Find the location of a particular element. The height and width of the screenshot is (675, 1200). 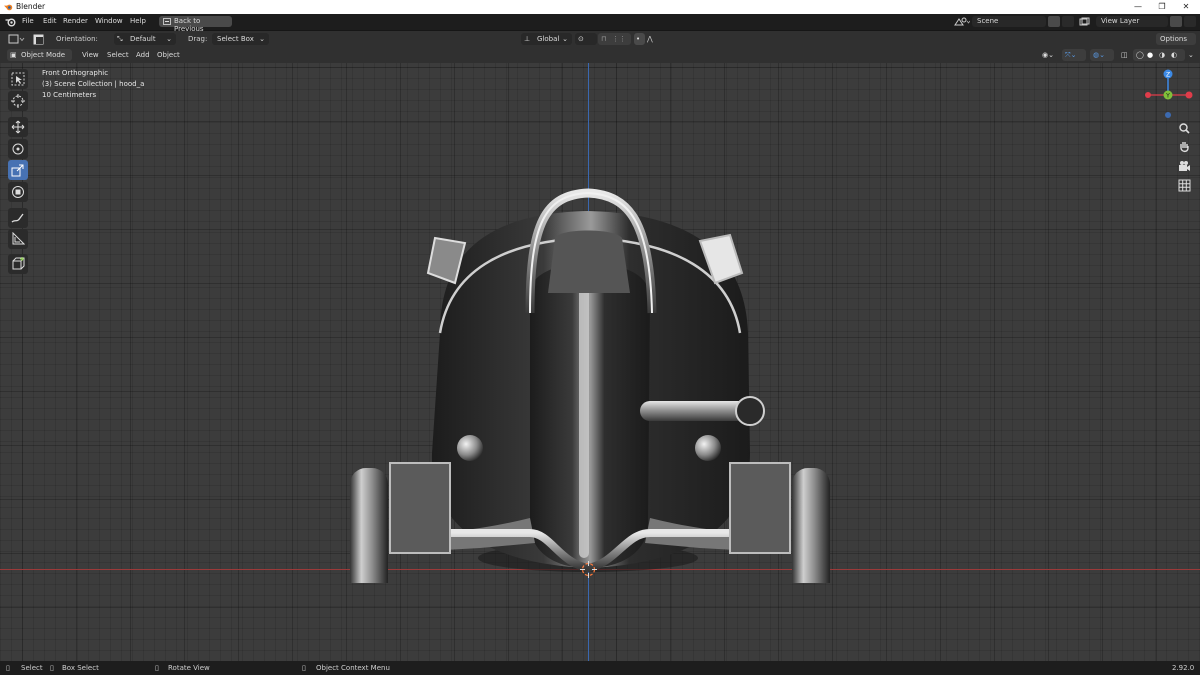

status-rotate-view: Rotate View is located at coordinates (189, 668).